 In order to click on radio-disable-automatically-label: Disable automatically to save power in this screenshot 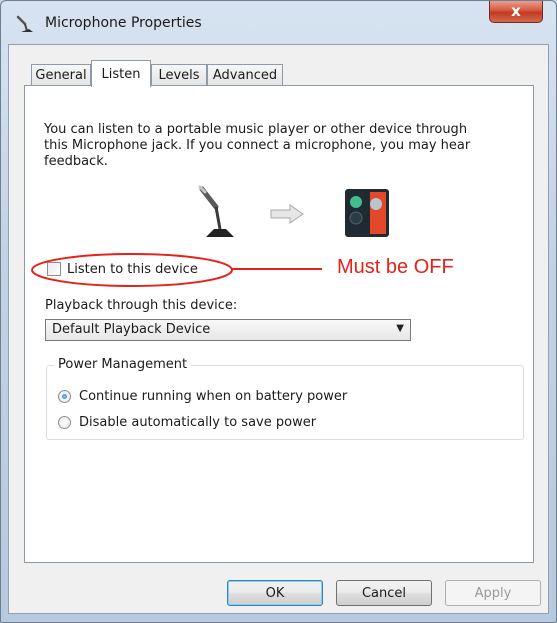, I will do `click(197, 422)`.